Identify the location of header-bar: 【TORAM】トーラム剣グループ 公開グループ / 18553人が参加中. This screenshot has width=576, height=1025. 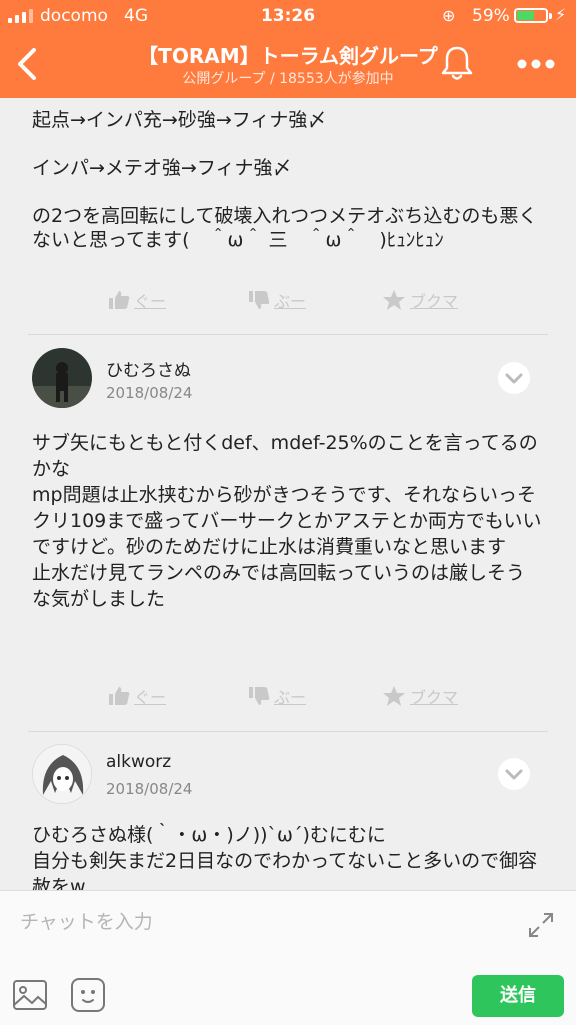
(288, 65).